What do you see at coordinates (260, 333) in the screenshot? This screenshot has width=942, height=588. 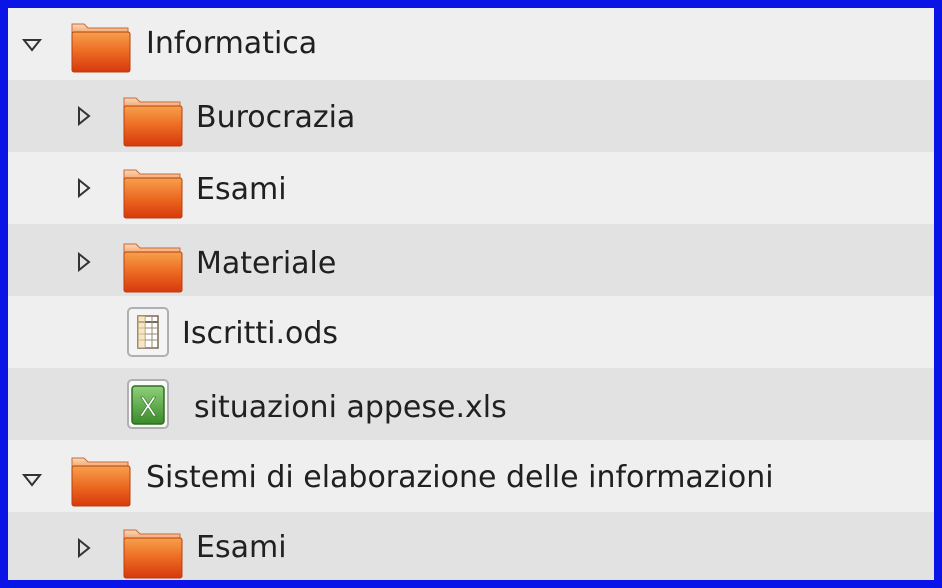 I see `tree-row-label: Iscritti.ods` at bounding box center [260, 333].